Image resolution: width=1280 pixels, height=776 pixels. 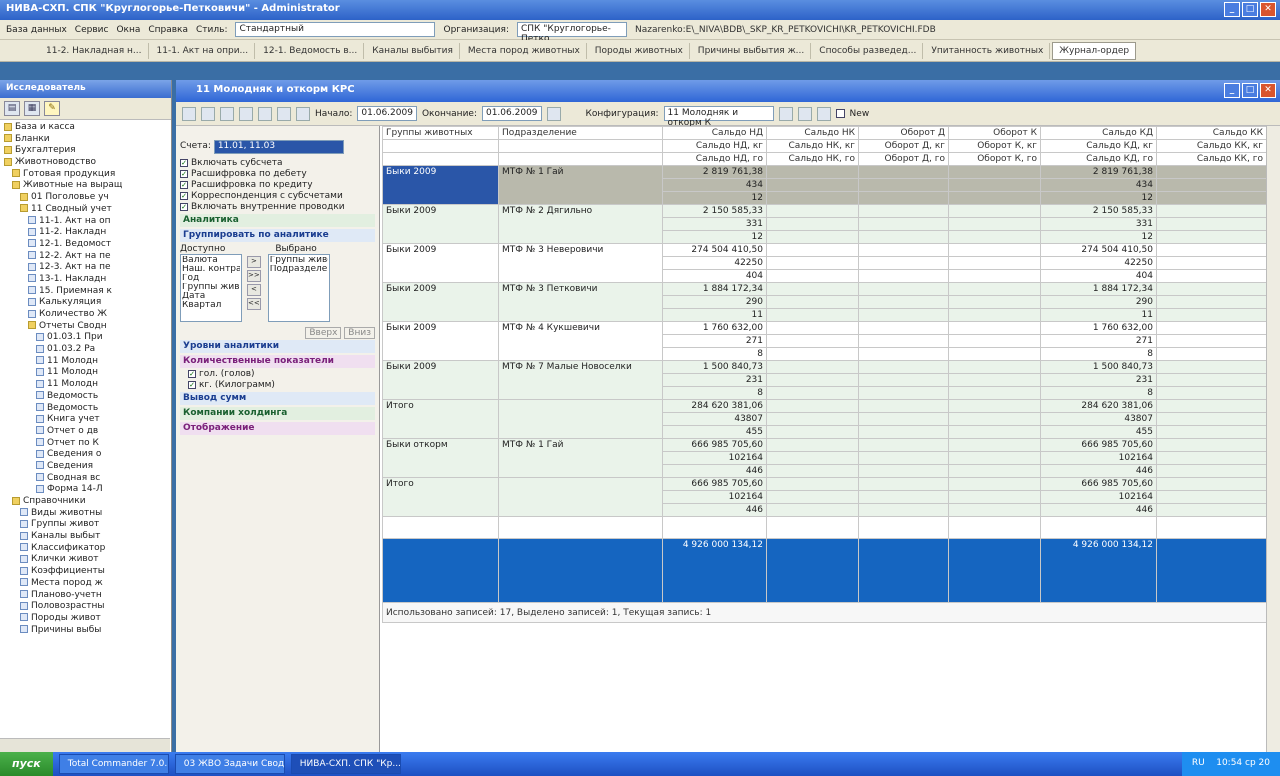 I want to click on tree-node: Книга учет, so click(x=85, y=420).